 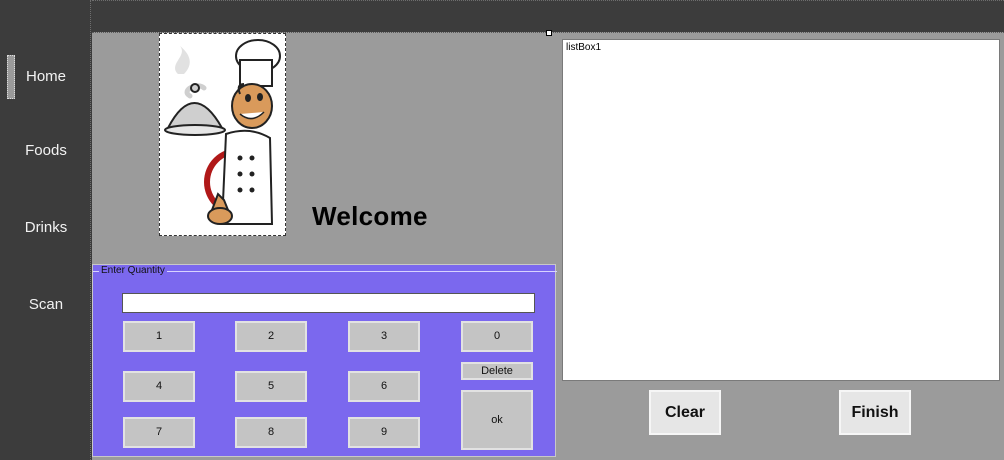 I want to click on key-3-button: 3, so click(x=384, y=336).